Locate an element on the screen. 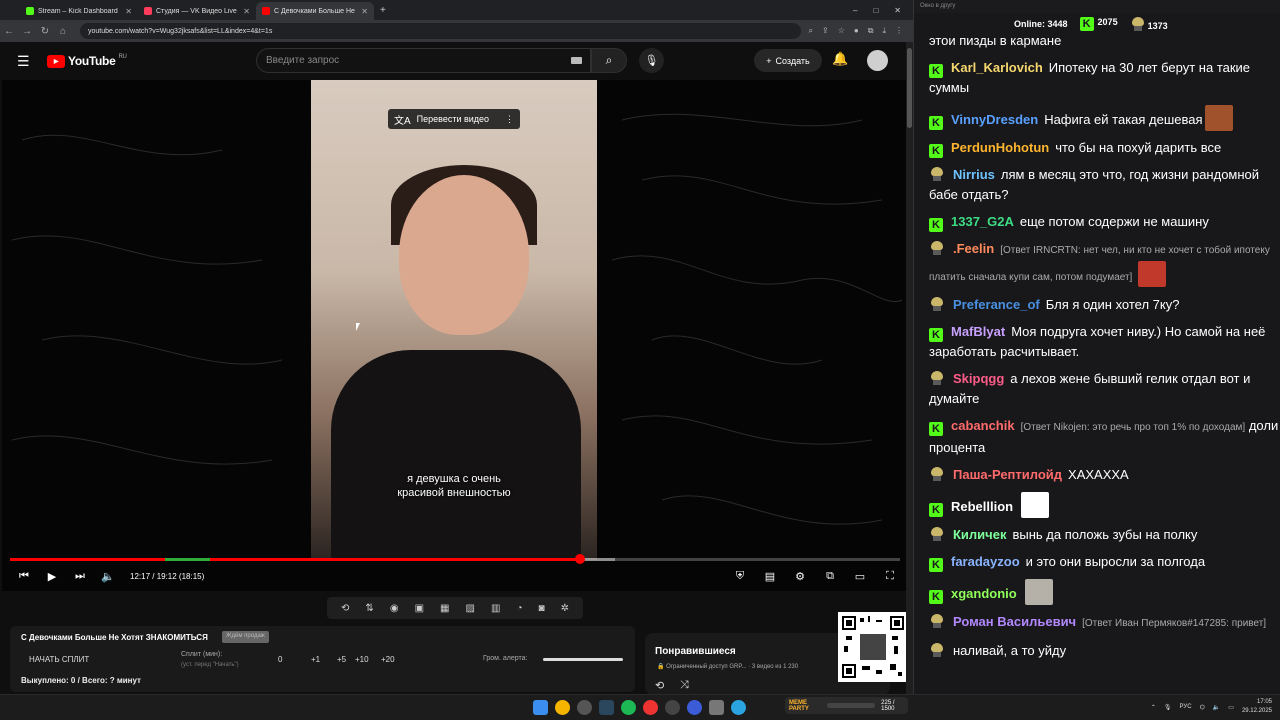 This screenshot has height=720, width=1280. bell-icon: 🔔 is located at coordinates (840, 59).